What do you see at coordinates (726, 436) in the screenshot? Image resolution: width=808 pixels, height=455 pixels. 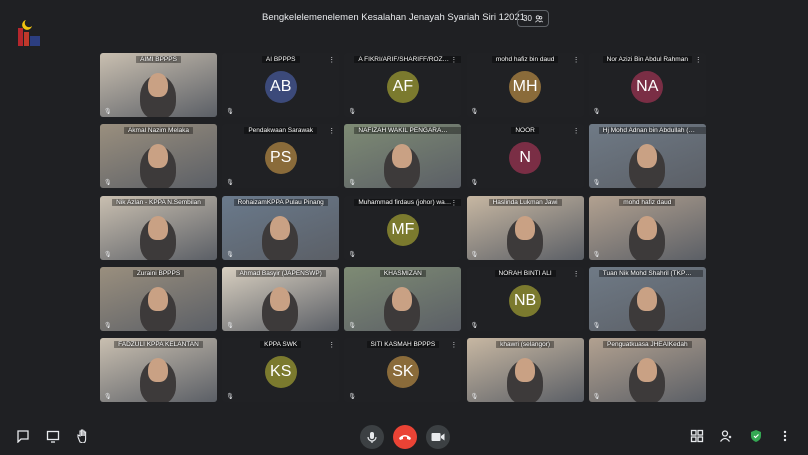 I see `participants-button` at bounding box center [726, 436].